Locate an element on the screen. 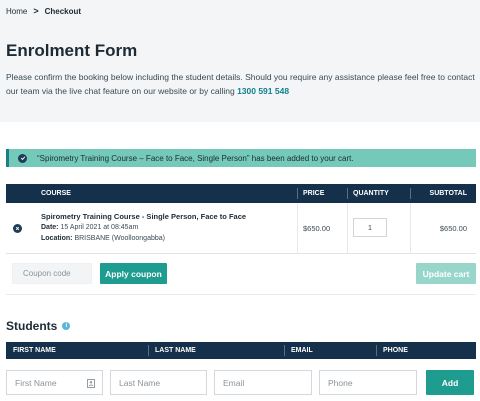  email-field: Email is located at coordinates (263, 382).